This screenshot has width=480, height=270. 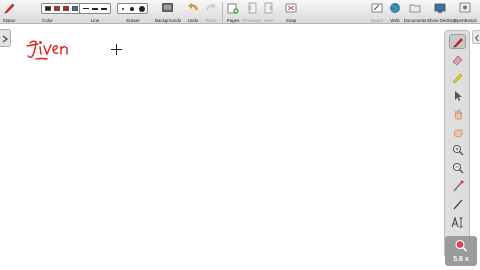 I want to click on board-button: Board, so click(x=377, y=12).